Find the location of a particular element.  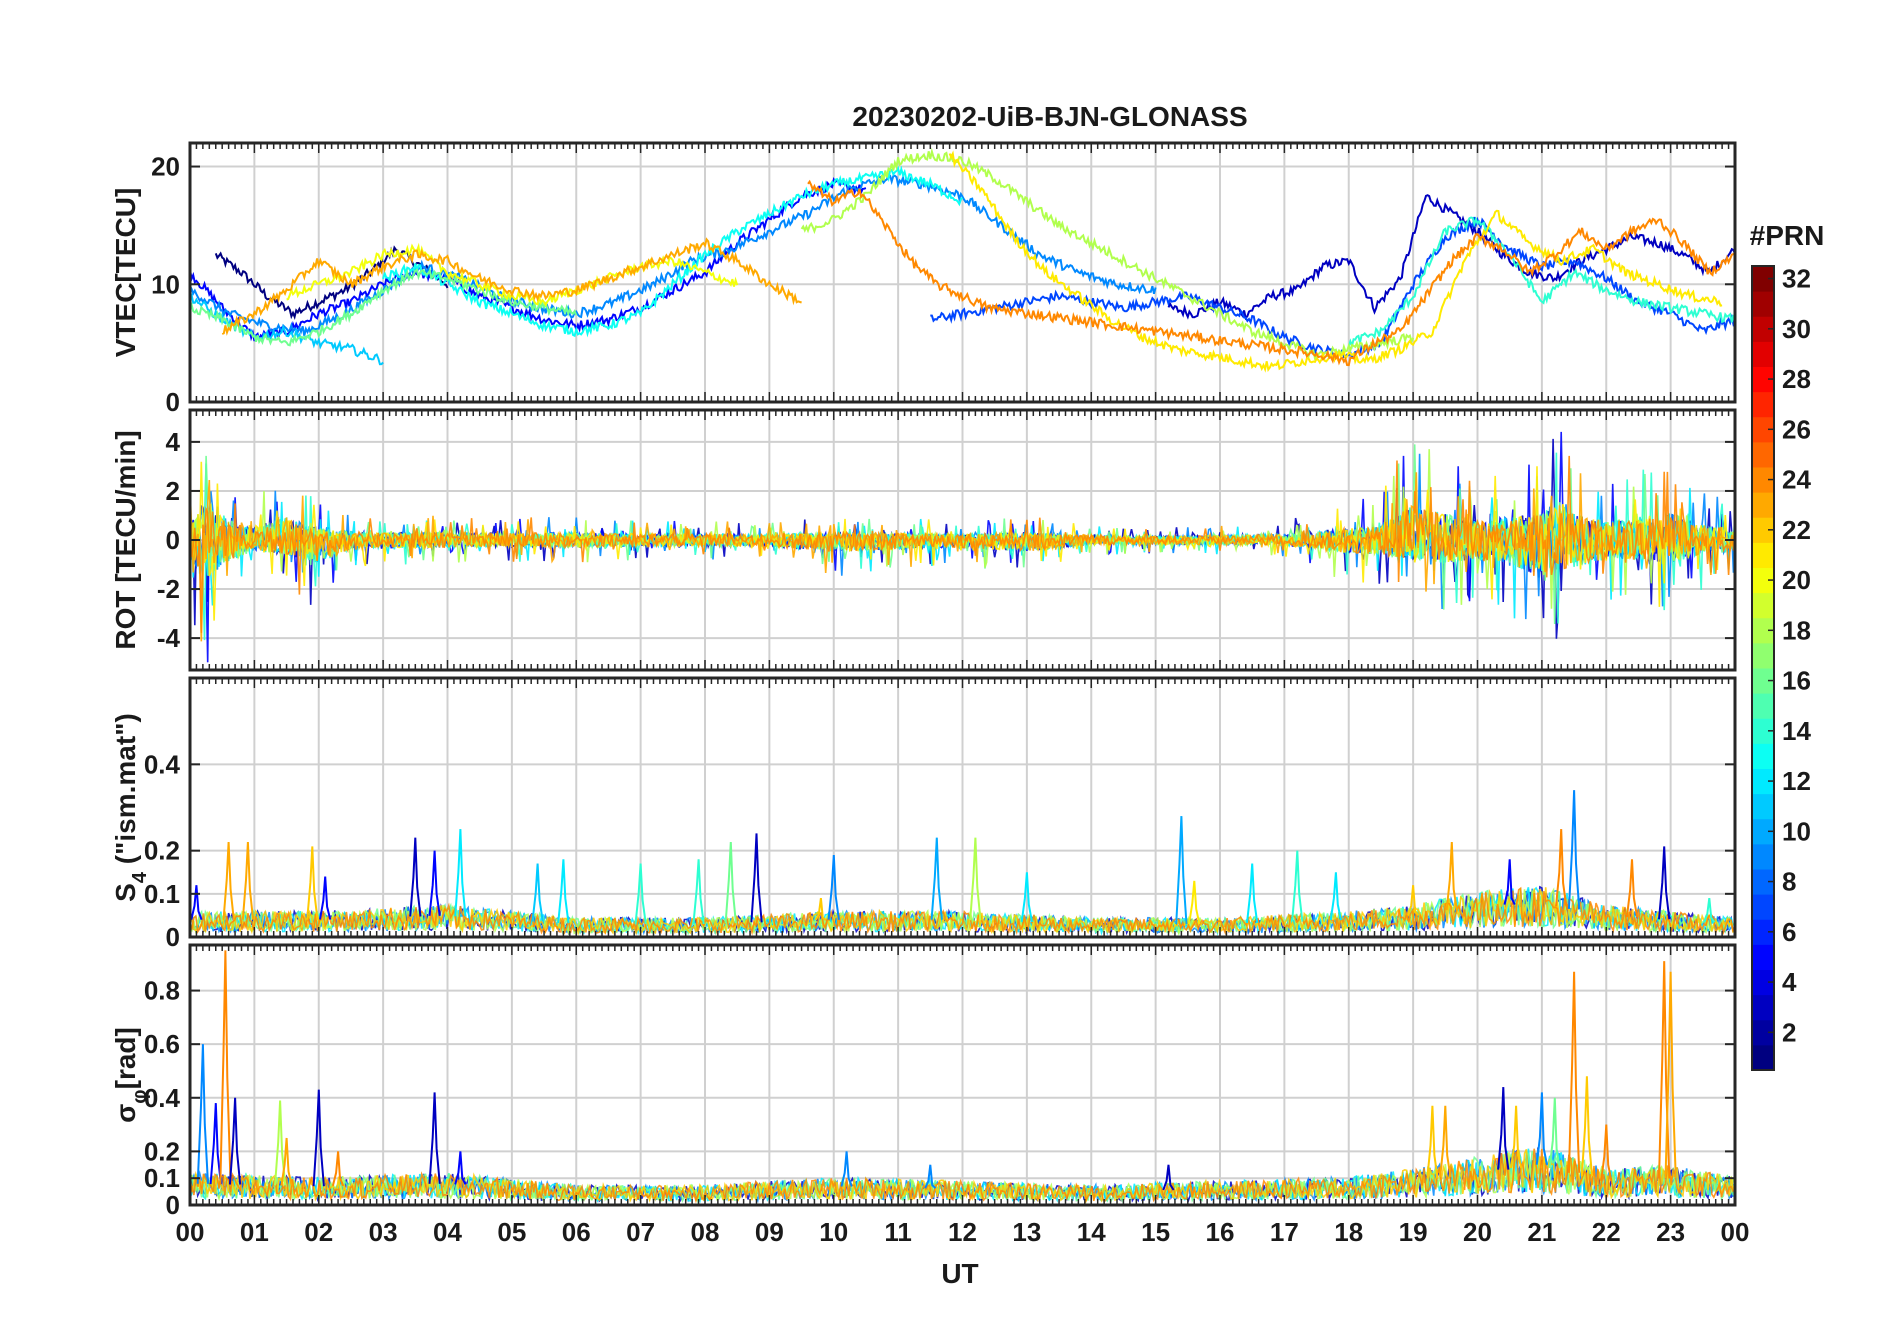

x-tick-label: 02 is located at coordinates (318, 1232).